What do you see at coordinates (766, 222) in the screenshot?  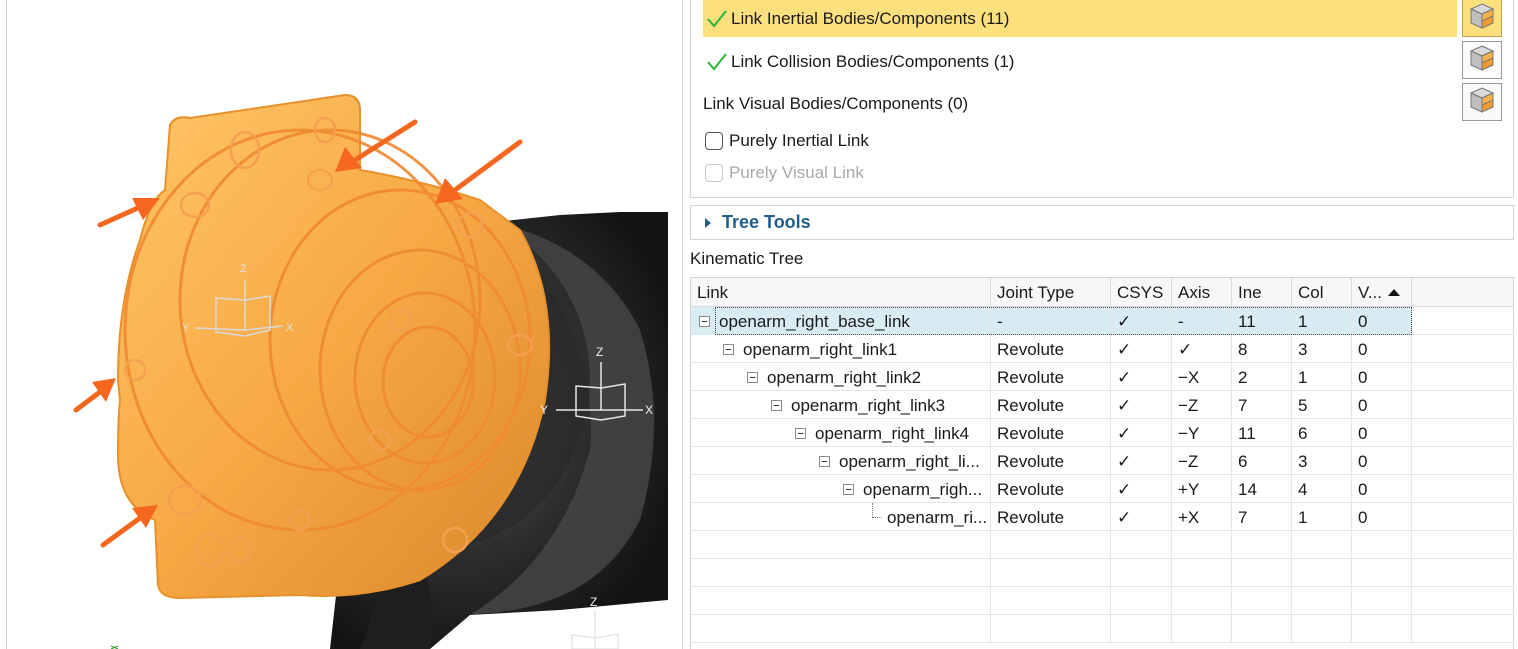 I see `tree-tools-label: Tree Tools` at bounding box center [766, 222].